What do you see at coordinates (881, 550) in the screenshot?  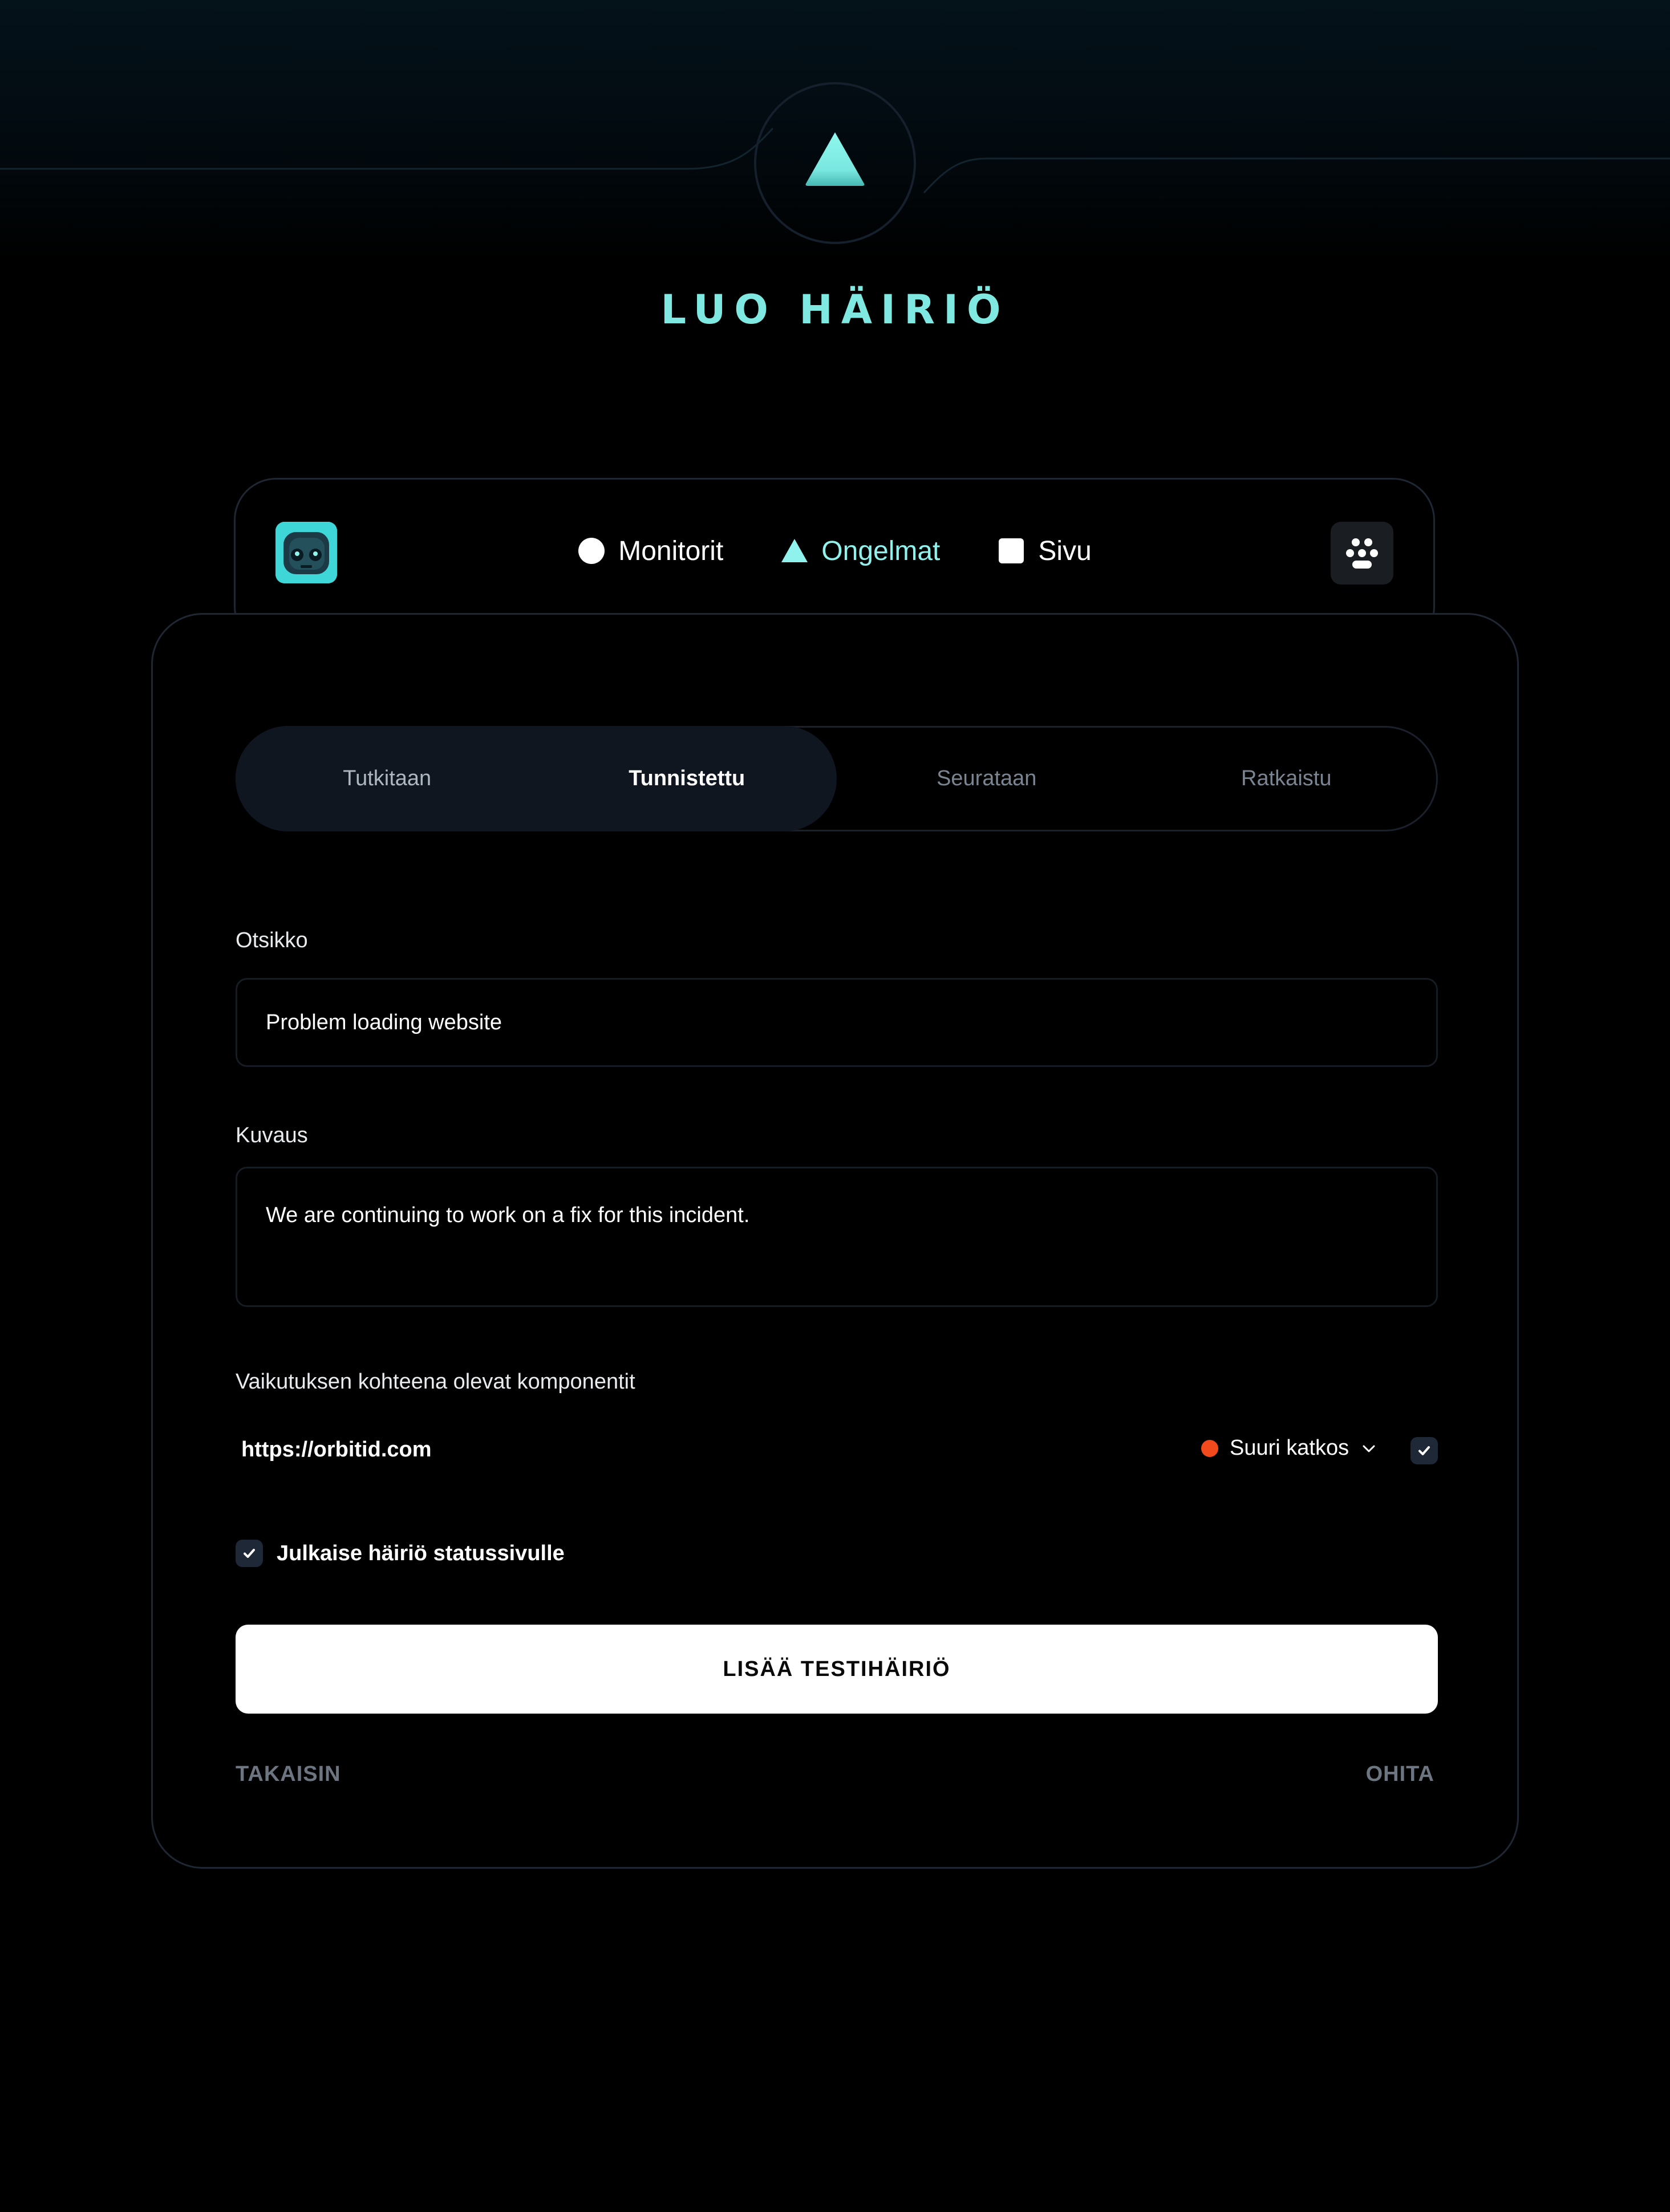 I see `nav-item-label: Ongelmat` at bounding box center [881, 550].